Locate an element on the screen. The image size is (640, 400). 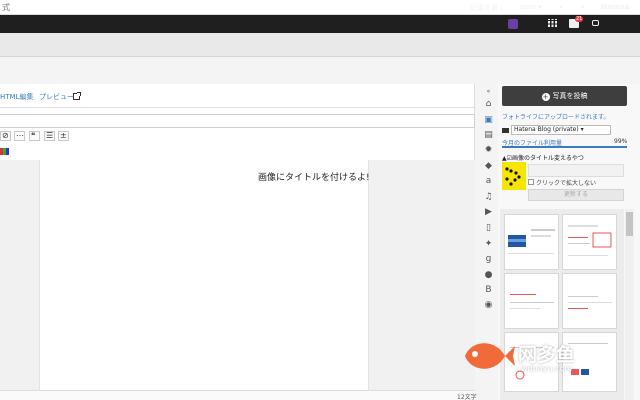
image-title-input is located at coordinates (576, 170).